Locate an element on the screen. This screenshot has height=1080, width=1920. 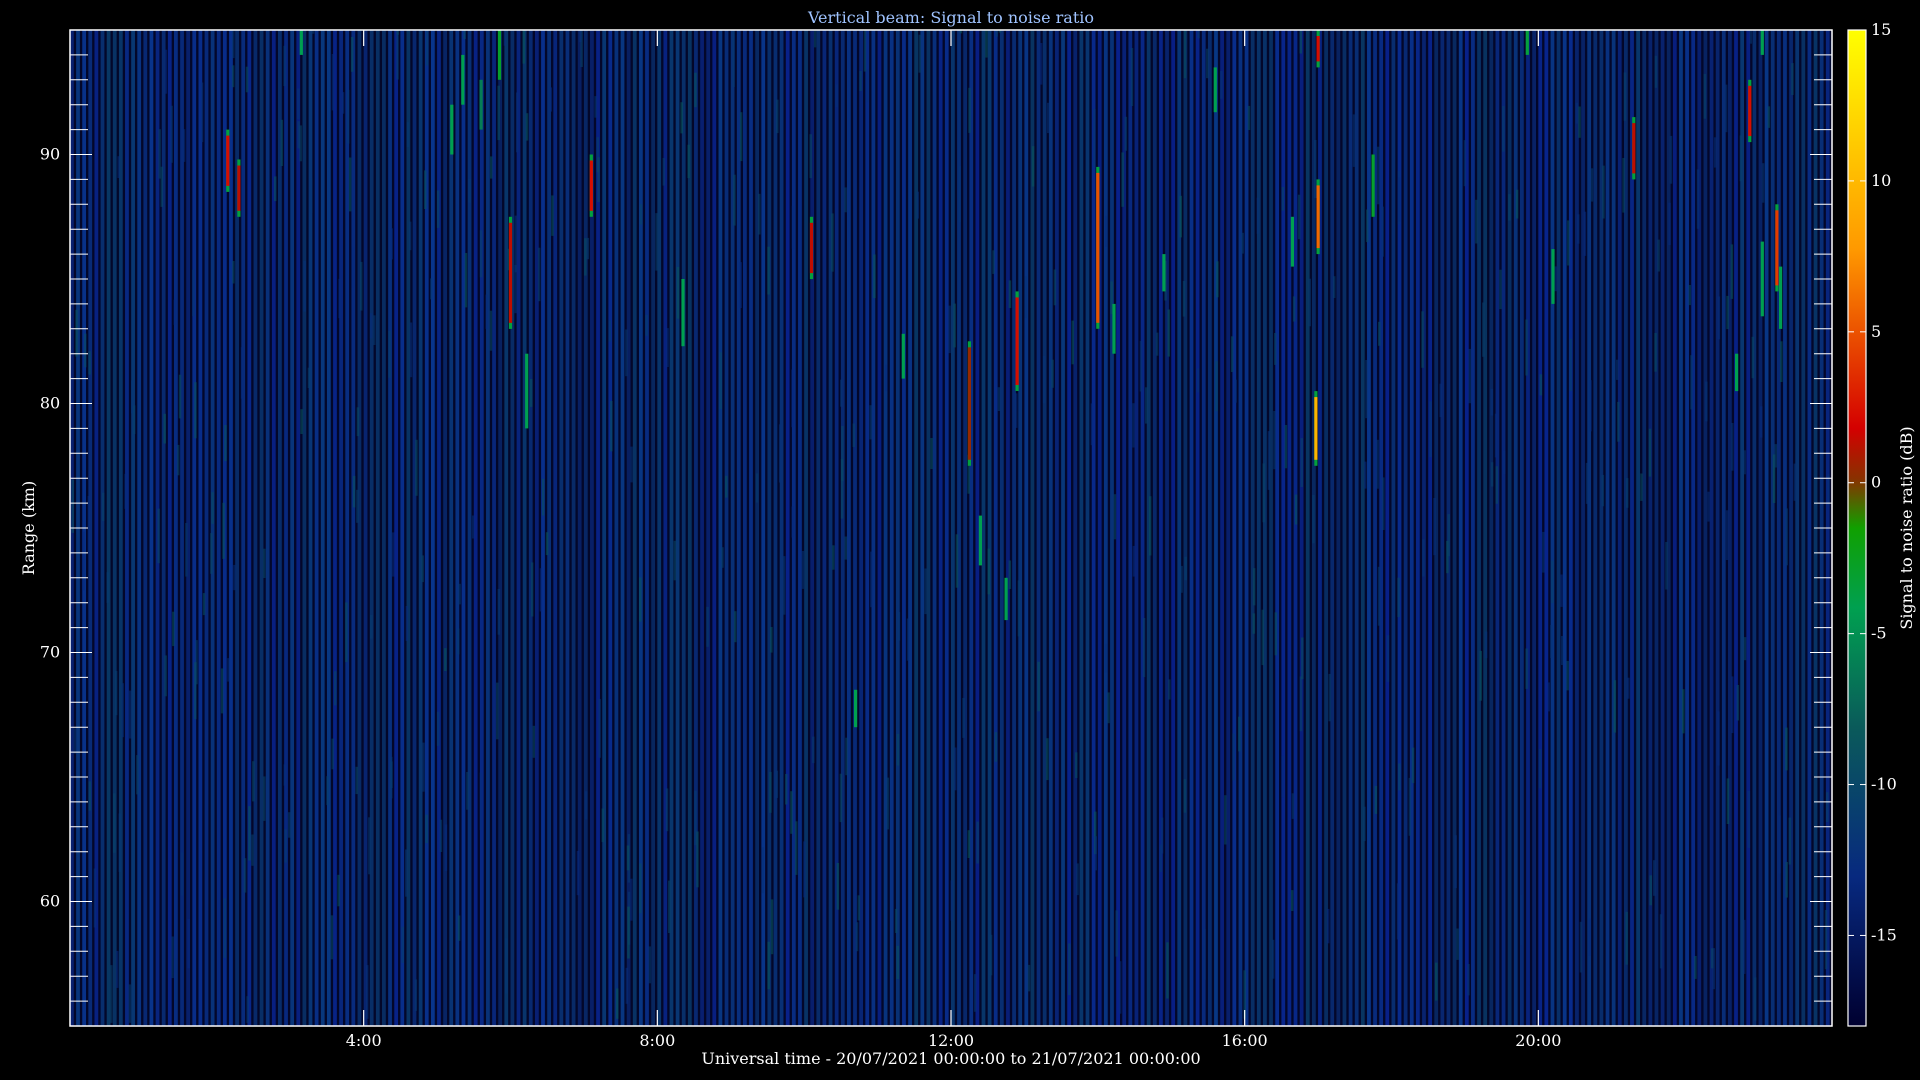
colorbar-tick-label: 0 is located at coordinates (1876, 482).